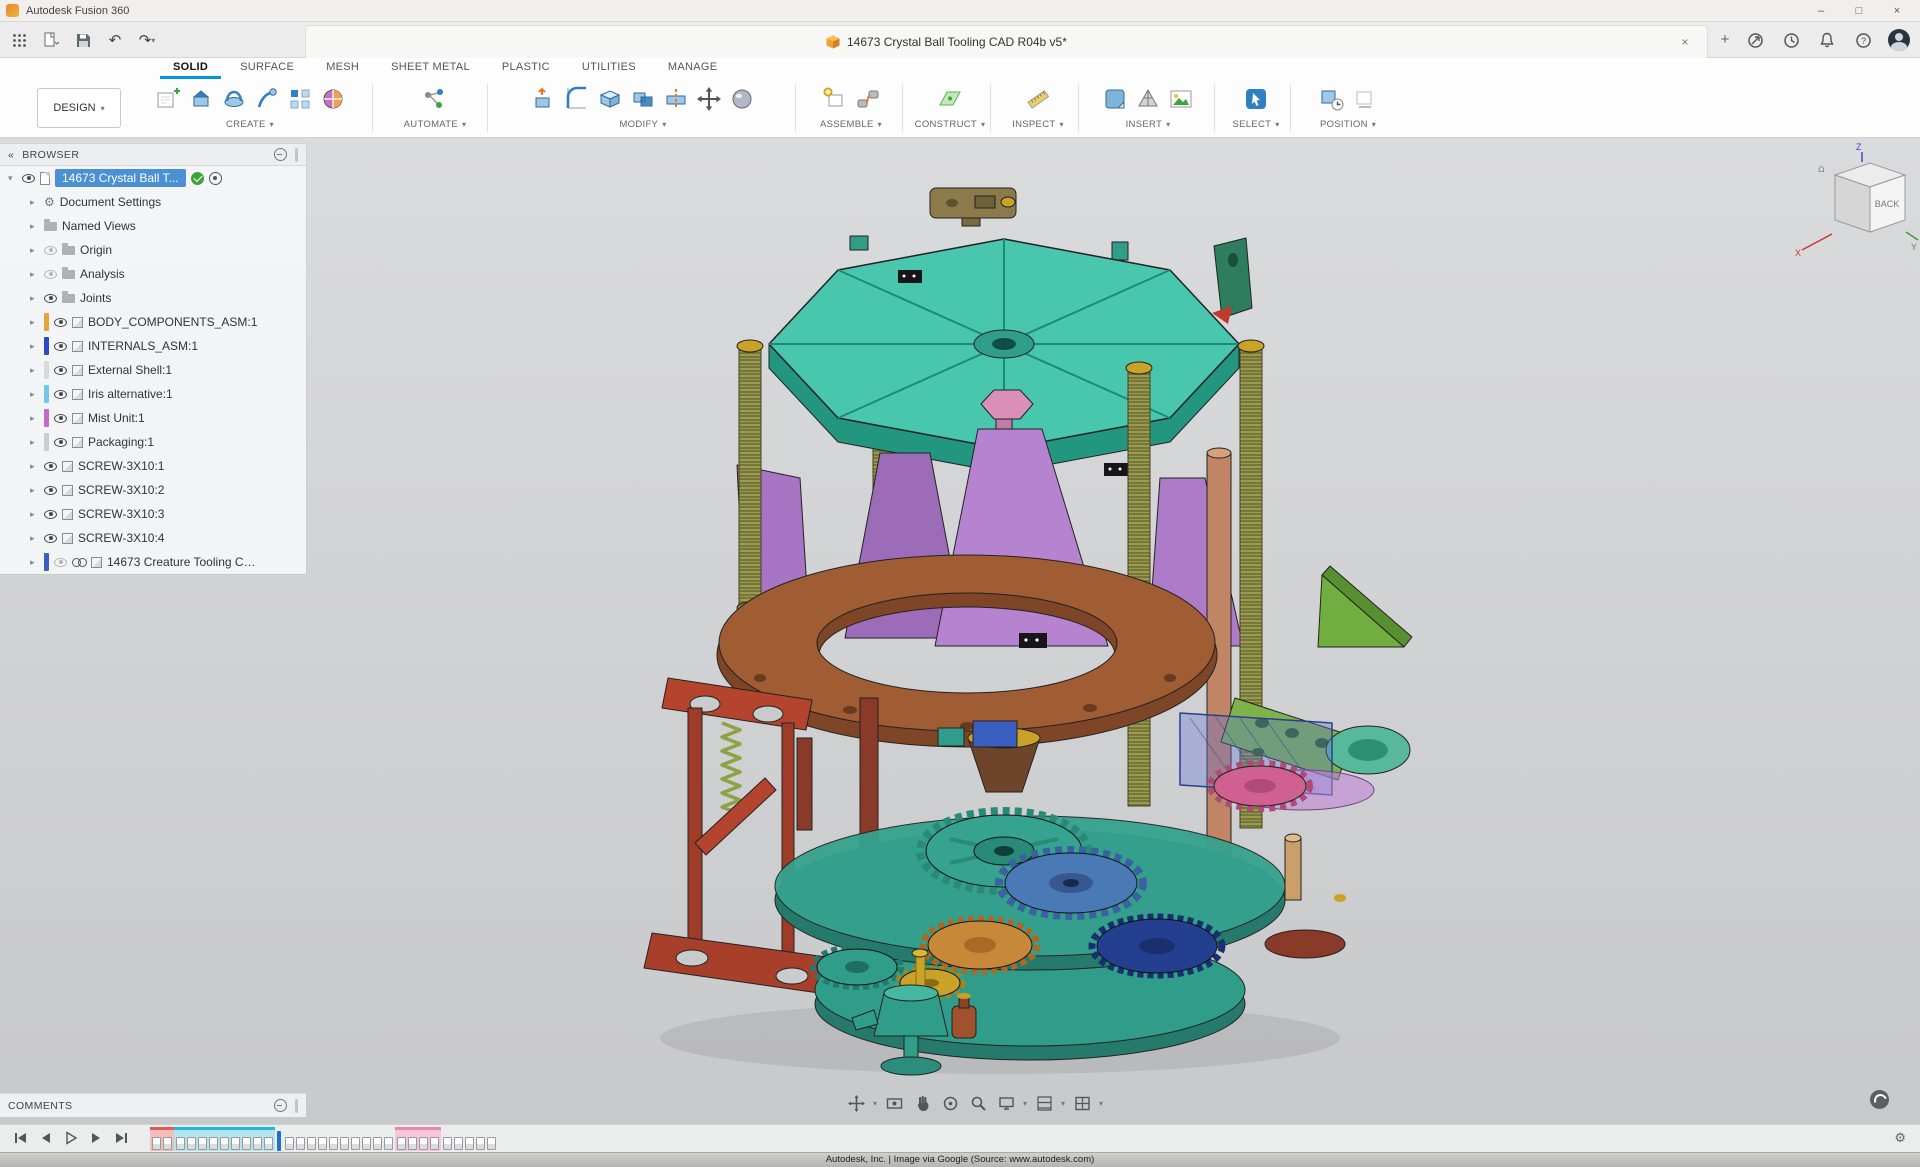 The image size is (1920, 1167). I want to click on group-inspect-dropdown: INSPECT ▾, so click(1038, 124).